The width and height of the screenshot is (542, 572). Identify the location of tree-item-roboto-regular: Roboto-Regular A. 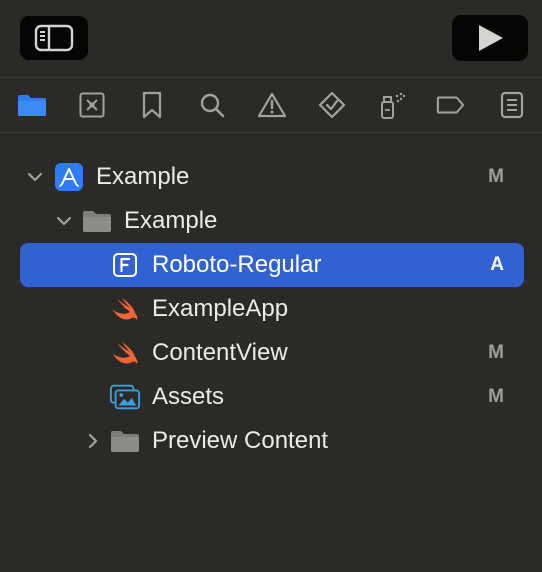
(272, 265).